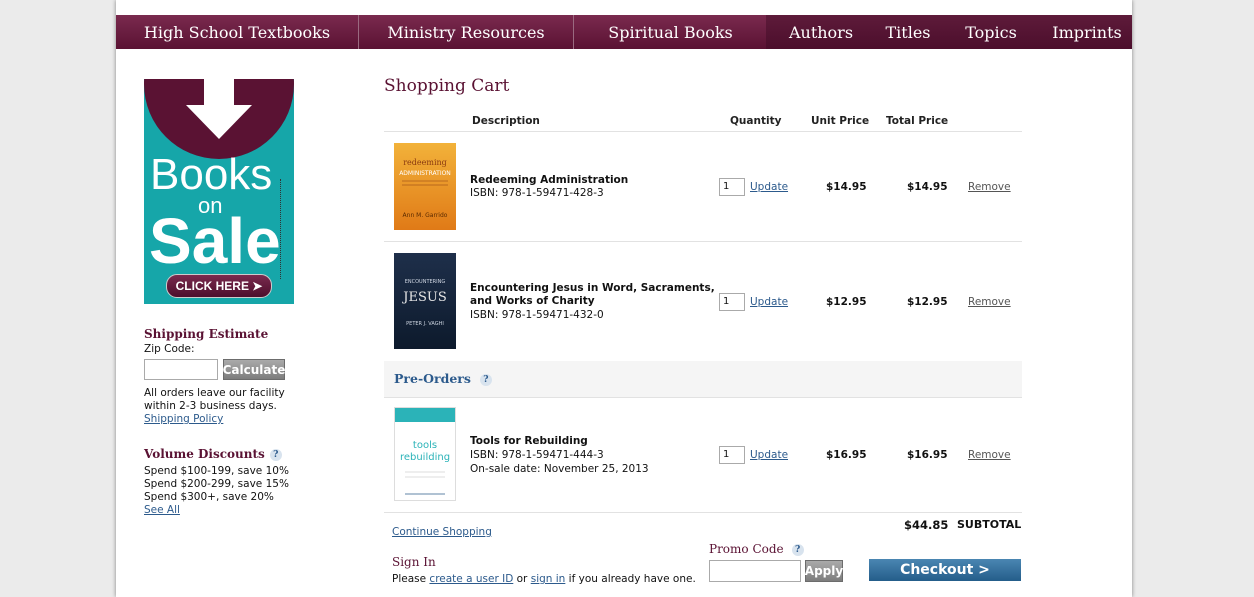  I want to click on promo-code-title: Promo Code, so click(746, 549).